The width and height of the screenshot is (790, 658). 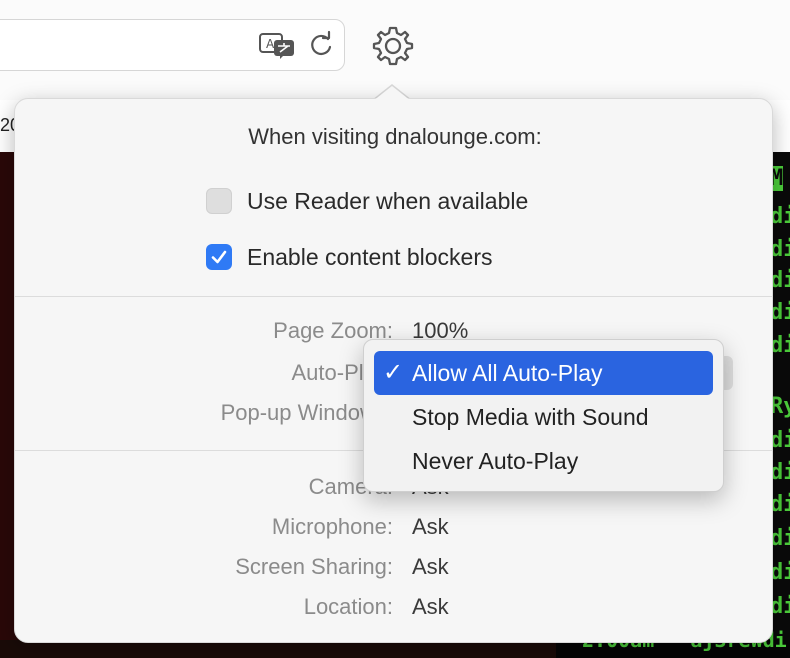 I want to click on location-label: Location:, so click(x=348, y=606).